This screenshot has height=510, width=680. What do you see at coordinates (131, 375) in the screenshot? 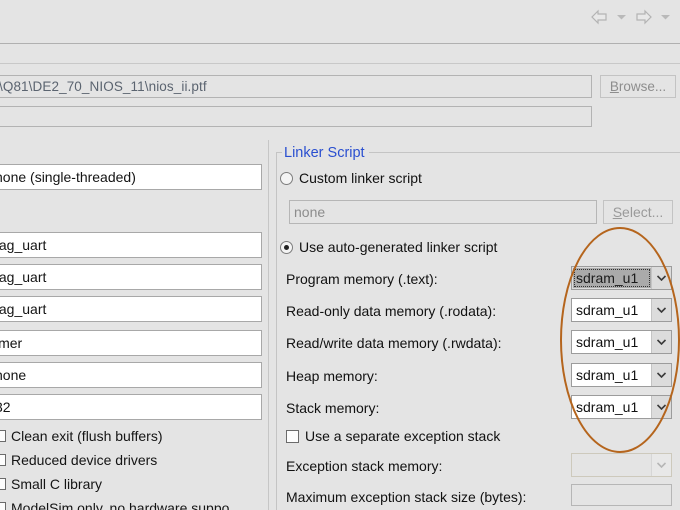
I see `left-field-timestamp-timer: none` at bounding box center [131, 375].